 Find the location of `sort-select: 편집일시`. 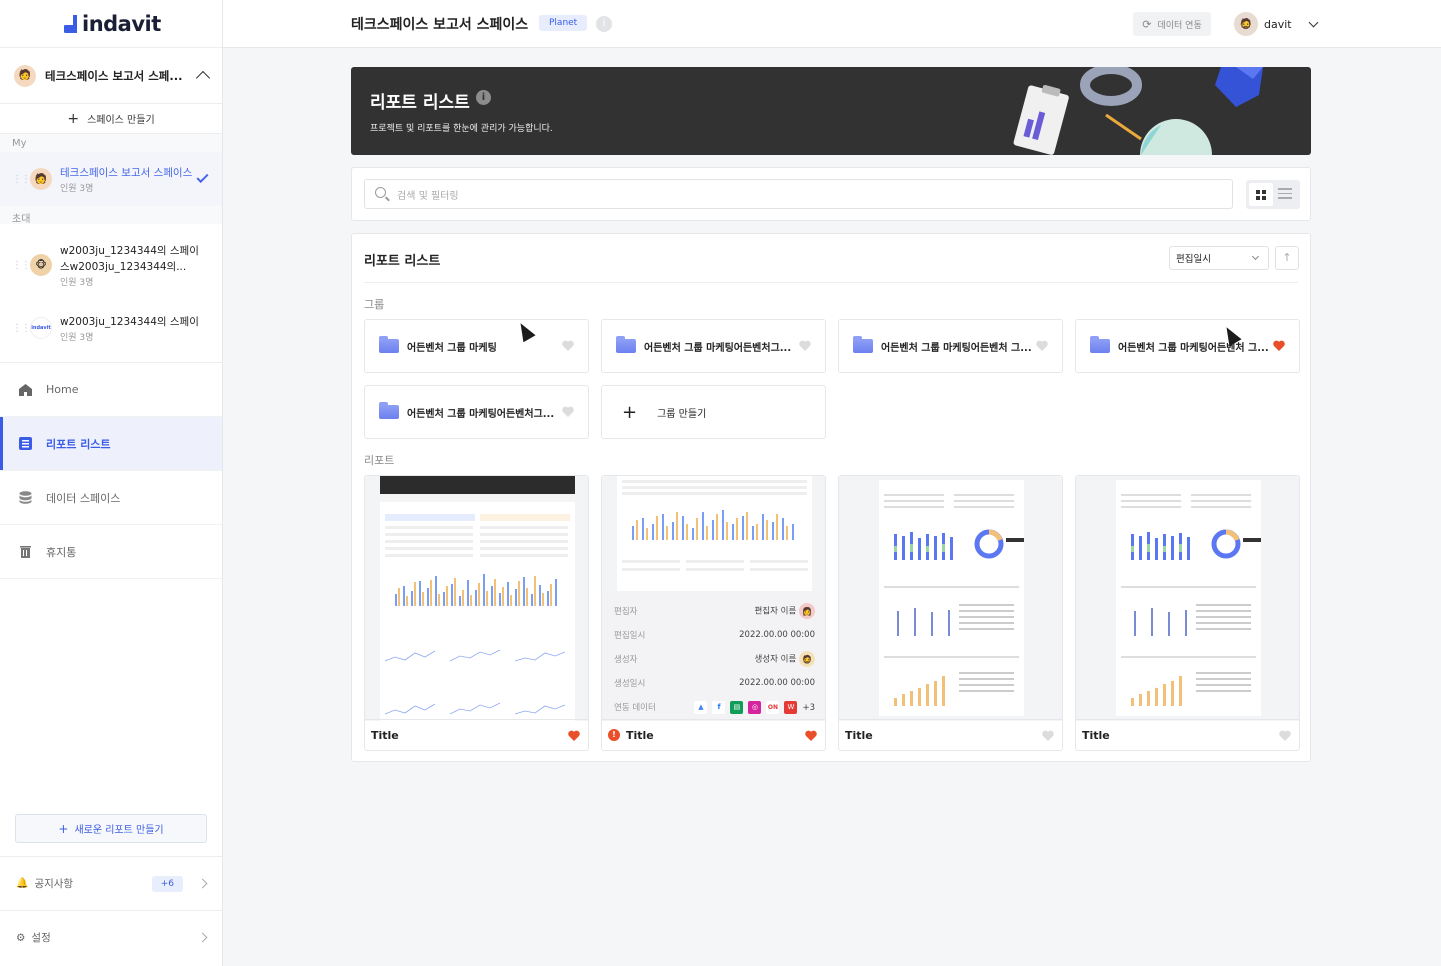

sort-select: 편집일시 is located at coordinates (1219, 258).